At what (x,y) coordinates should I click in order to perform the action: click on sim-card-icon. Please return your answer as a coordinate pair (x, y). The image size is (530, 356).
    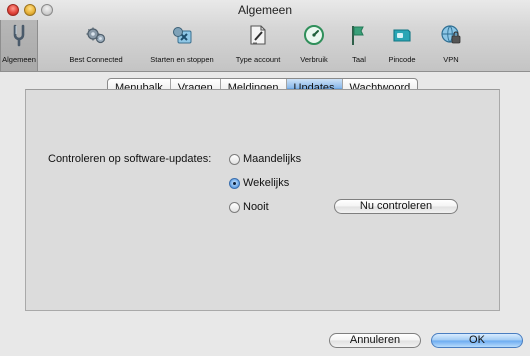
    Looking at the image, I should click on (402, 35).